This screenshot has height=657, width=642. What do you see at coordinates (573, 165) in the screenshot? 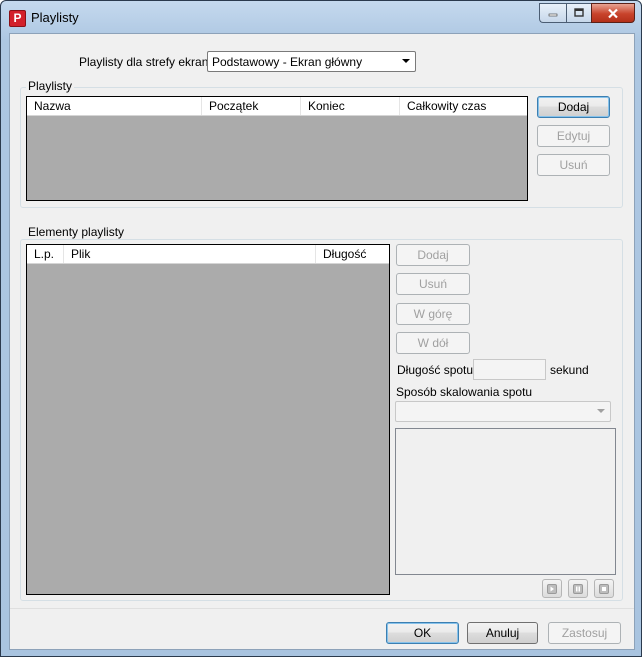
I see `remove-playlist-button: Usuń` at bounding box center [573, 165].